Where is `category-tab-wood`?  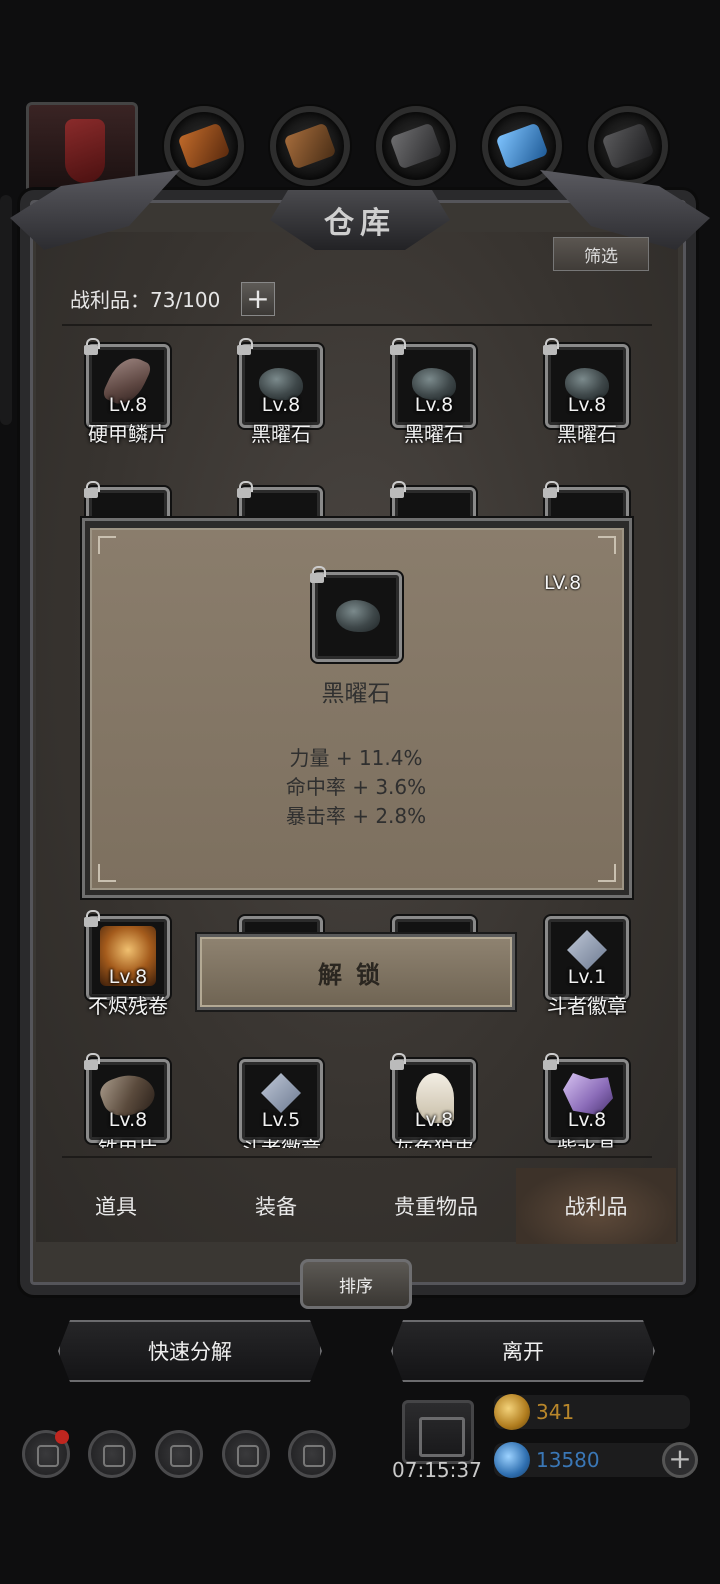
category-tab-wood is located at coordinates (310, 146).